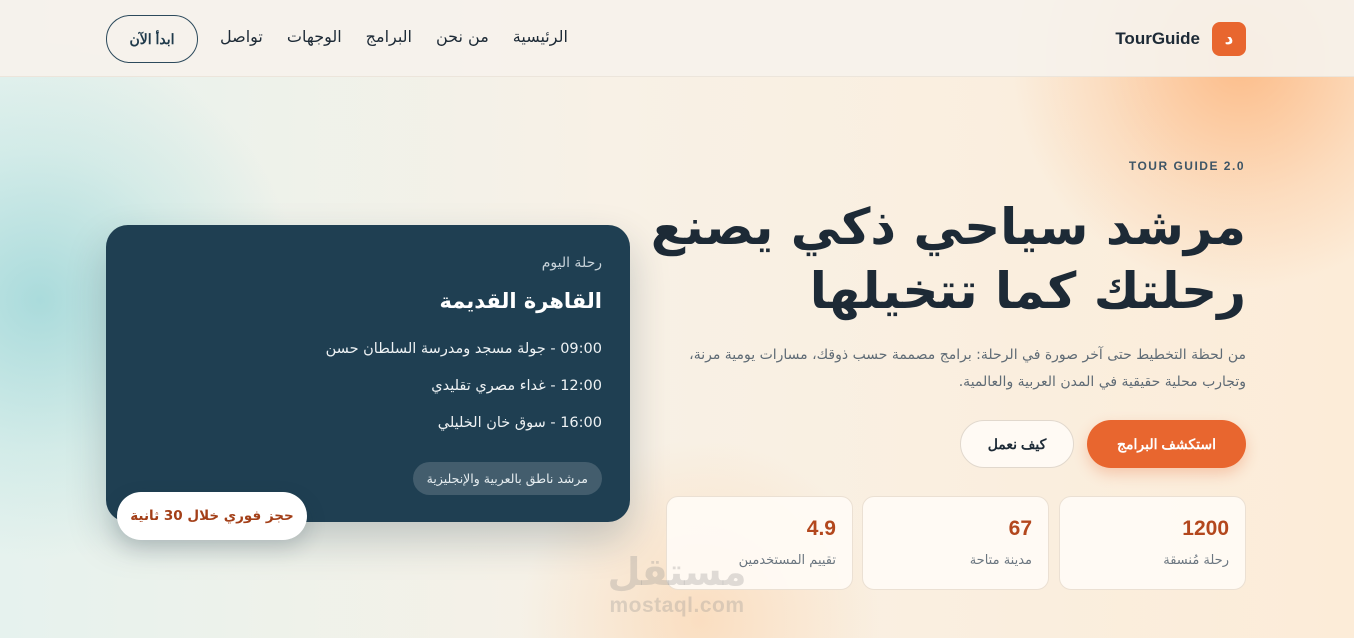 Image resolution: width=1354 pixels, height=638 pixels. Describe the element at coordinates (936, 259) in the screenshot. I see `hero-title: مرشد سياحي ذكي يصنع رحلتك كما تتخيلها` at that location.